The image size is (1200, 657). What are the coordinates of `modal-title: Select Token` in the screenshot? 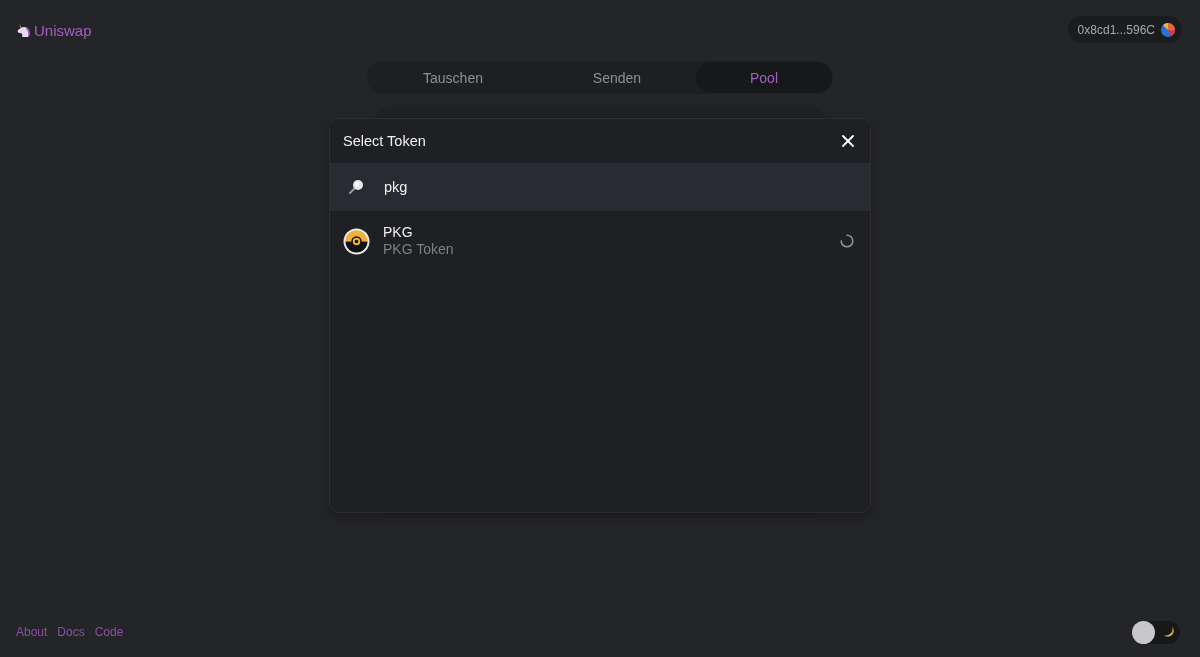 It's located at (384, 141).